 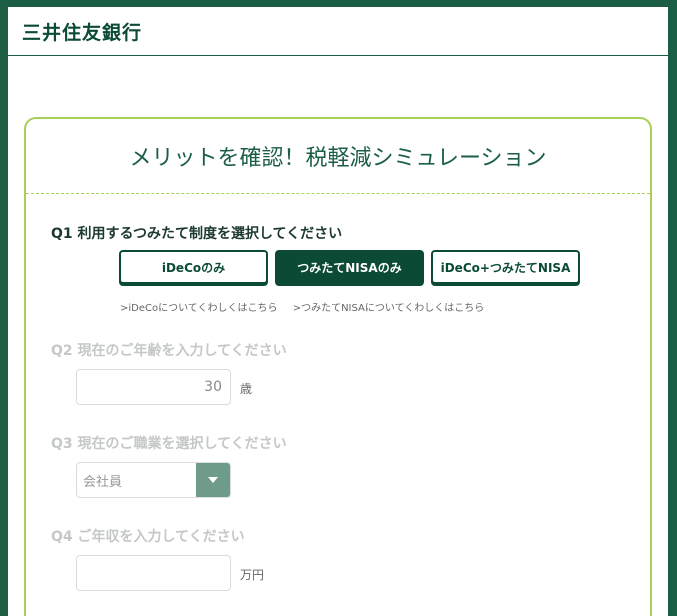 What do you see at coordinates (252, 575) in the screenshot?
I see `income-unit: 万円` at bounding box center [252, 575].